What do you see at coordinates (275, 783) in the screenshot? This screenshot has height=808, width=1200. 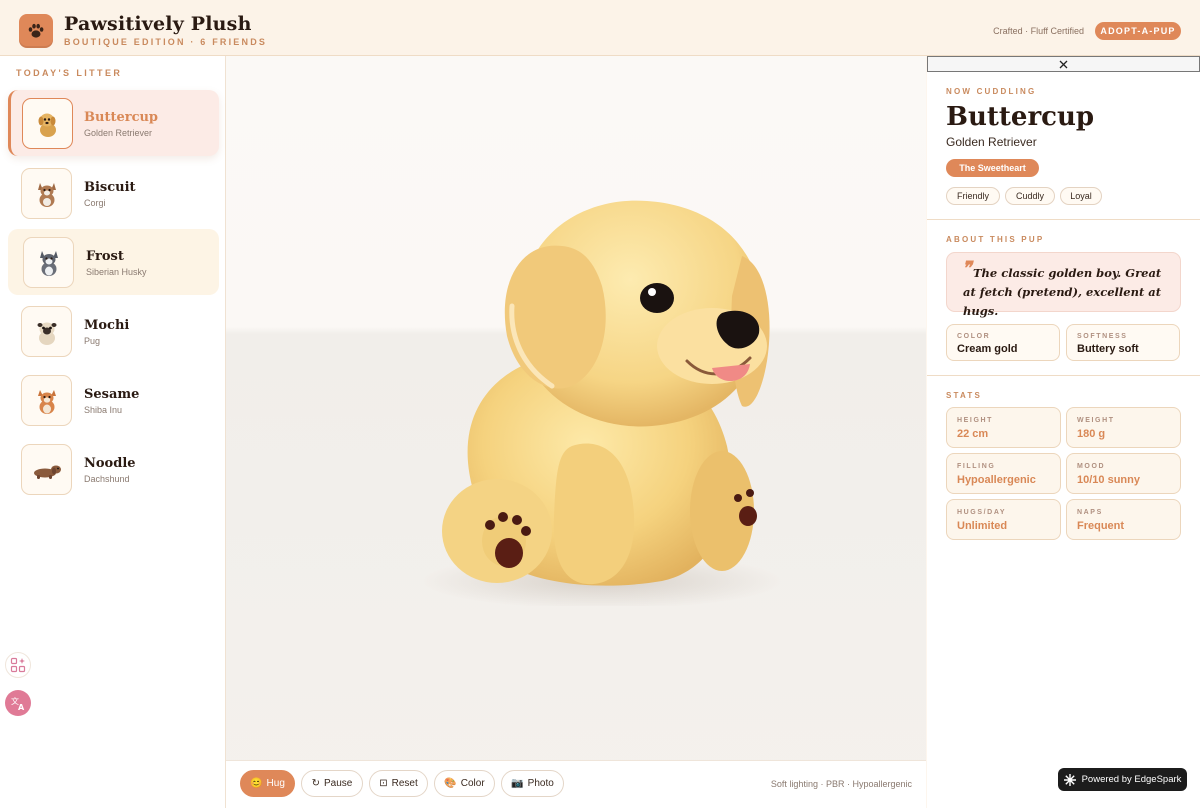 I see `hug-label: Hug` at bounding box center [275, 783].